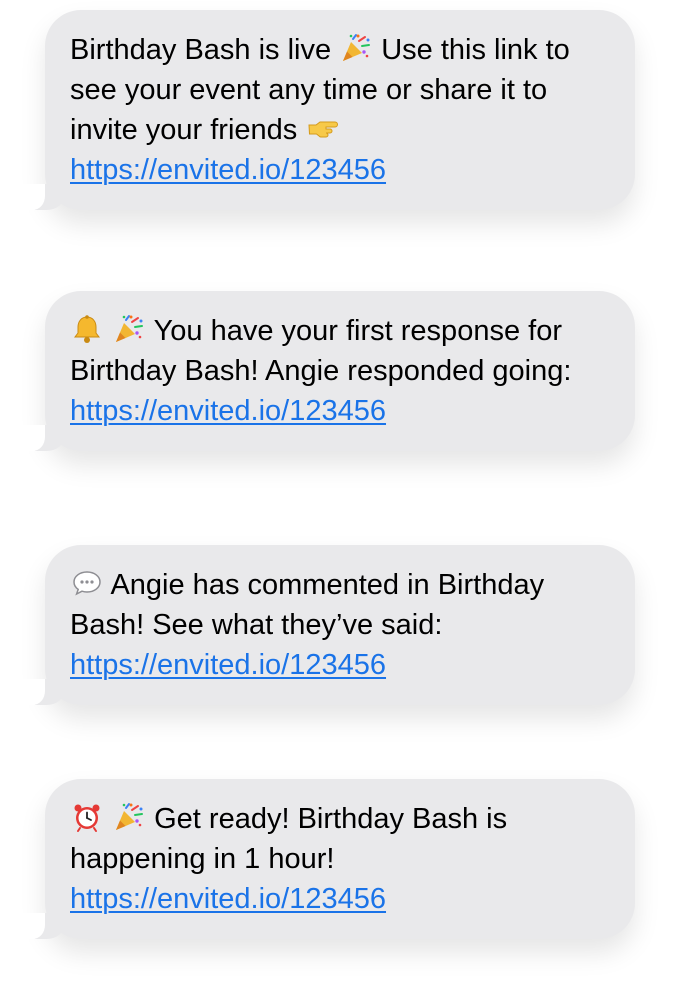  Describe the element at coordinates (322, 128) in the screenshot. I see `pointing-right-icon` at that location.